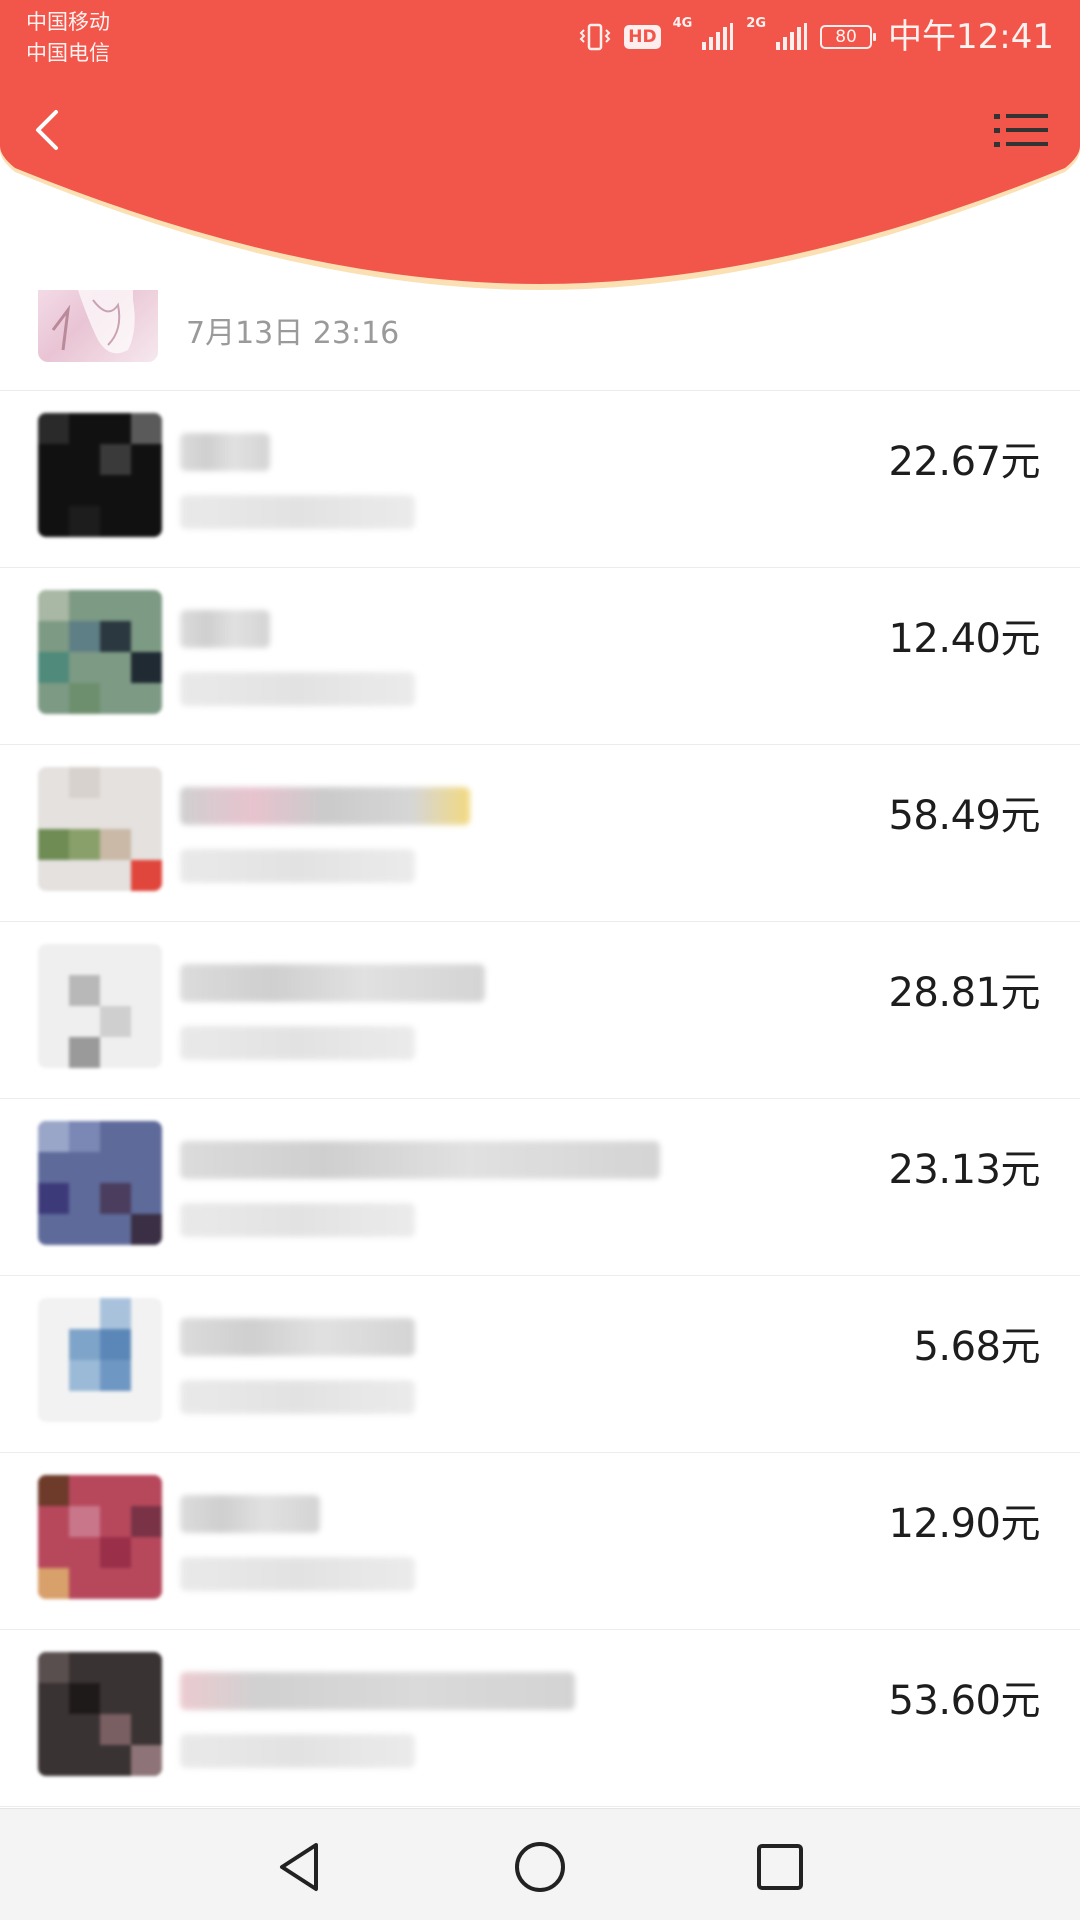 The width and height of the screenshot is (1080, 1920). I want to click on transaction-amount: 12.40元, so click(964, 639).